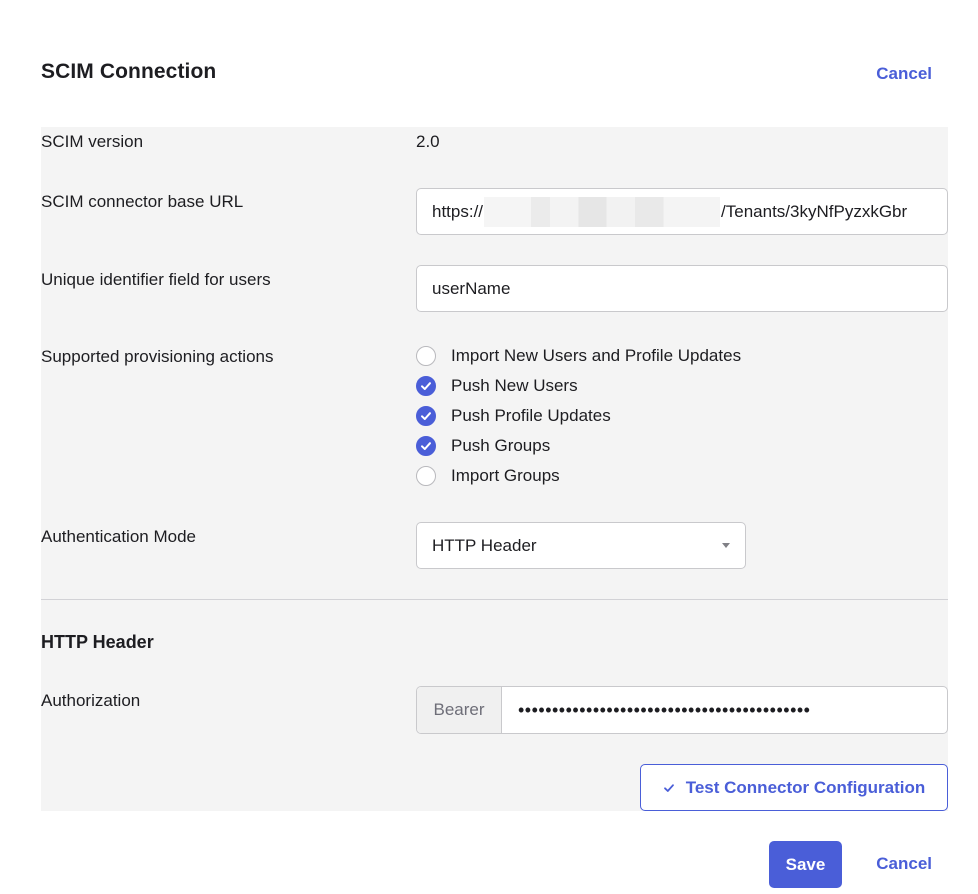  What do you see at coordinates (91, 700) in the screenshot?
I see `authorization-label: Authorization` at bounding box center [91, 700].